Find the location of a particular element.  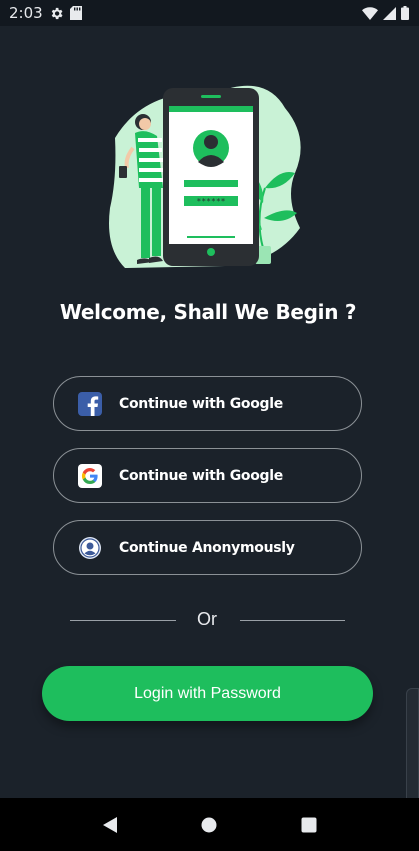

continue-with-facebook-button: Continue with Google is located at coordinates (207, 403).